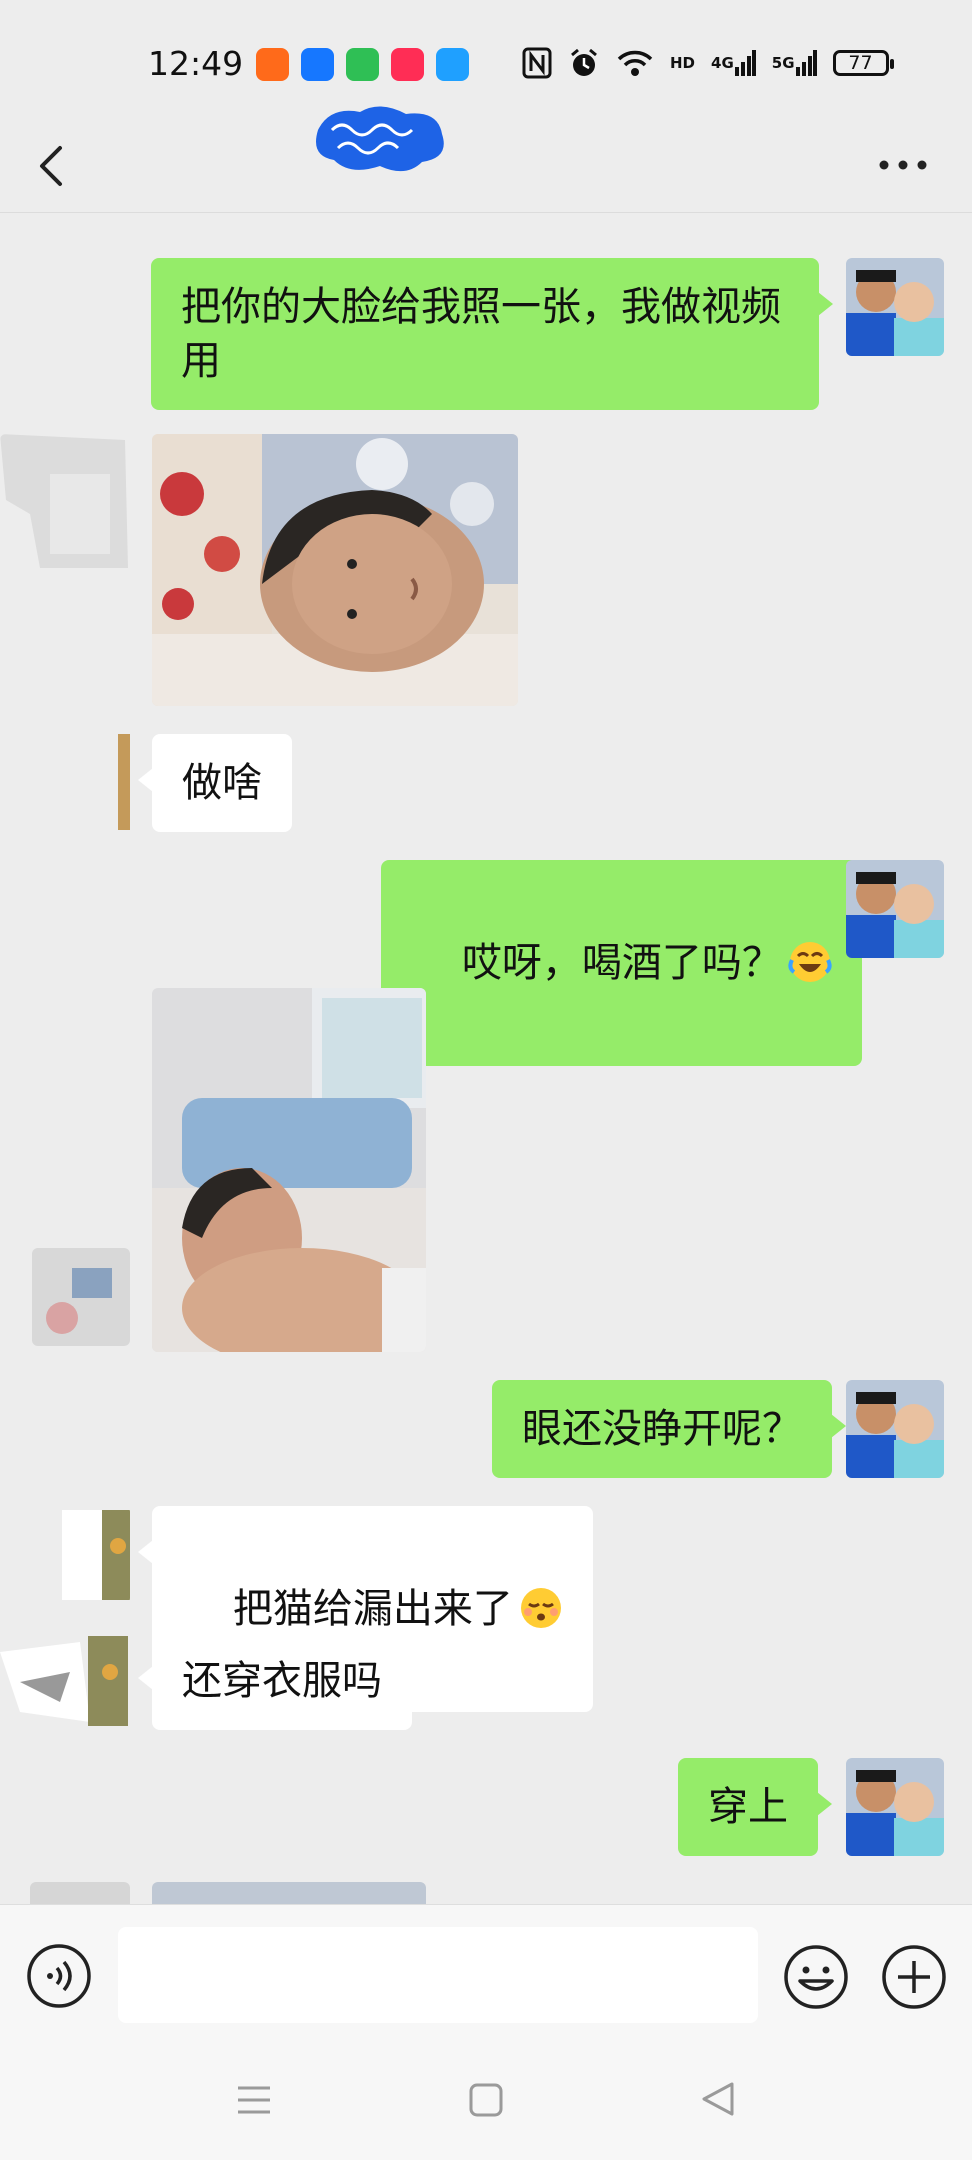  Describe the element at coordinates (272, 64) in the screenshot. I see `taobao-app-icon` at that location.